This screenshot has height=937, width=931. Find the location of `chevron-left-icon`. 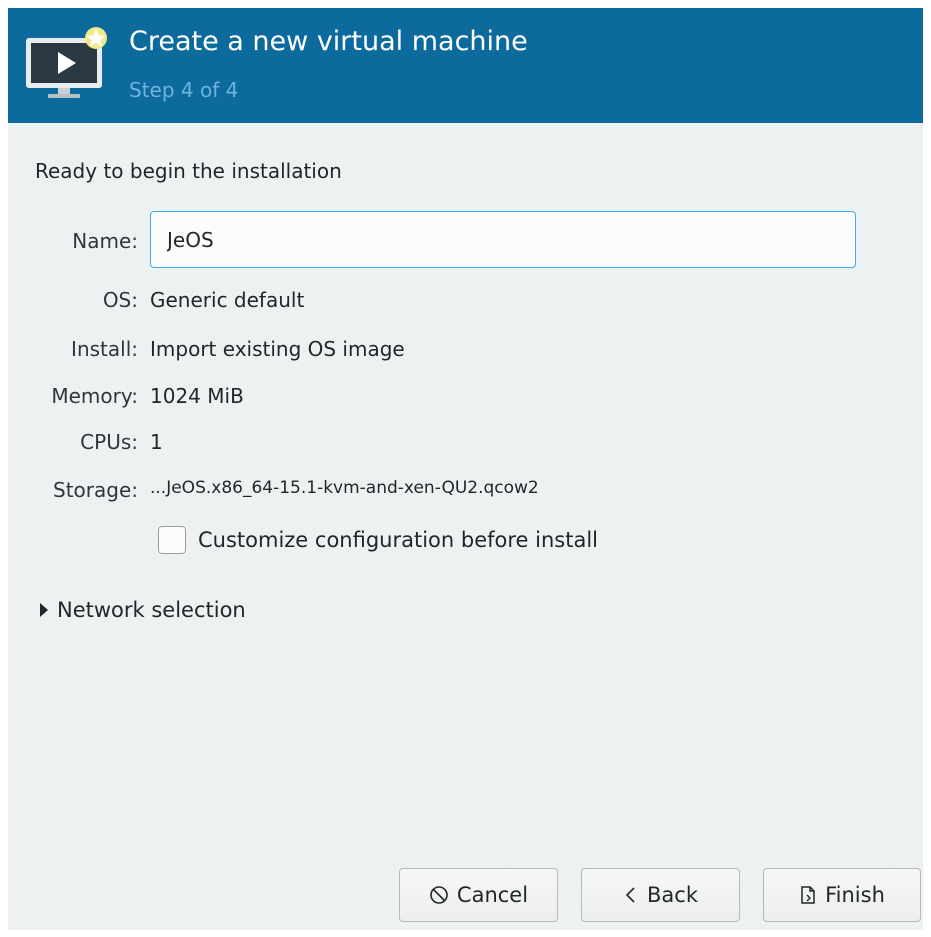

chevron-left-icon is located at coordinates (630, 895).